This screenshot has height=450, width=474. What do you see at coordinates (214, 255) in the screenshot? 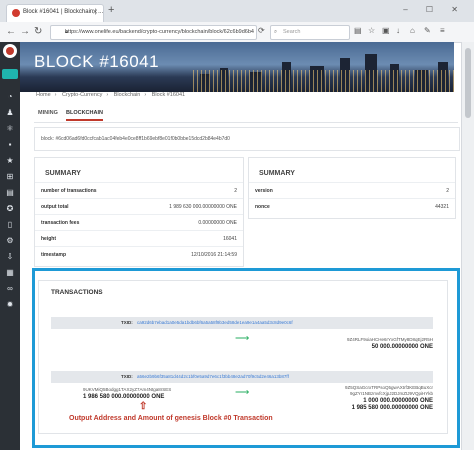
I see `row-value: 12/10/2016 21:14:59` at bounding box center [214, 255].